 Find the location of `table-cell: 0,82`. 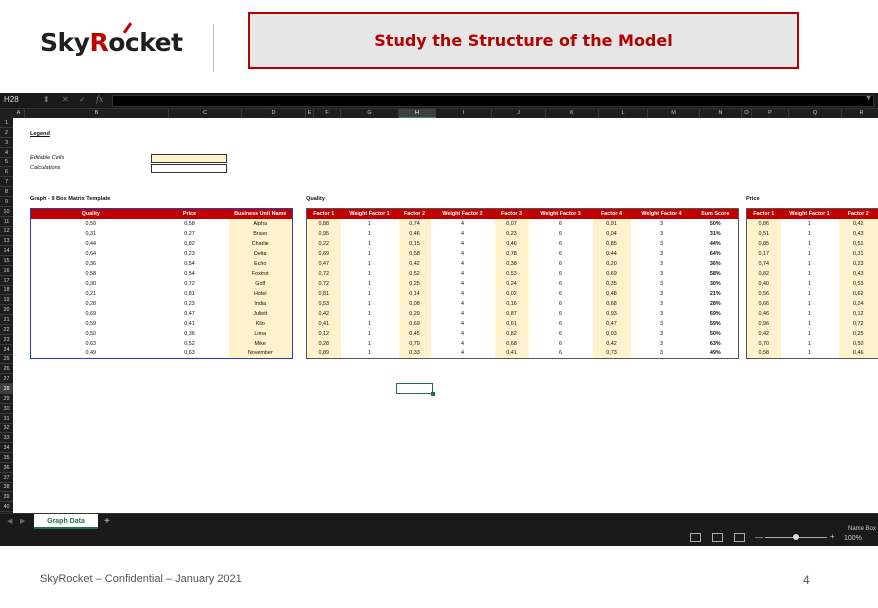

table-cell: 0,82 is located at coordinates (763, 273).